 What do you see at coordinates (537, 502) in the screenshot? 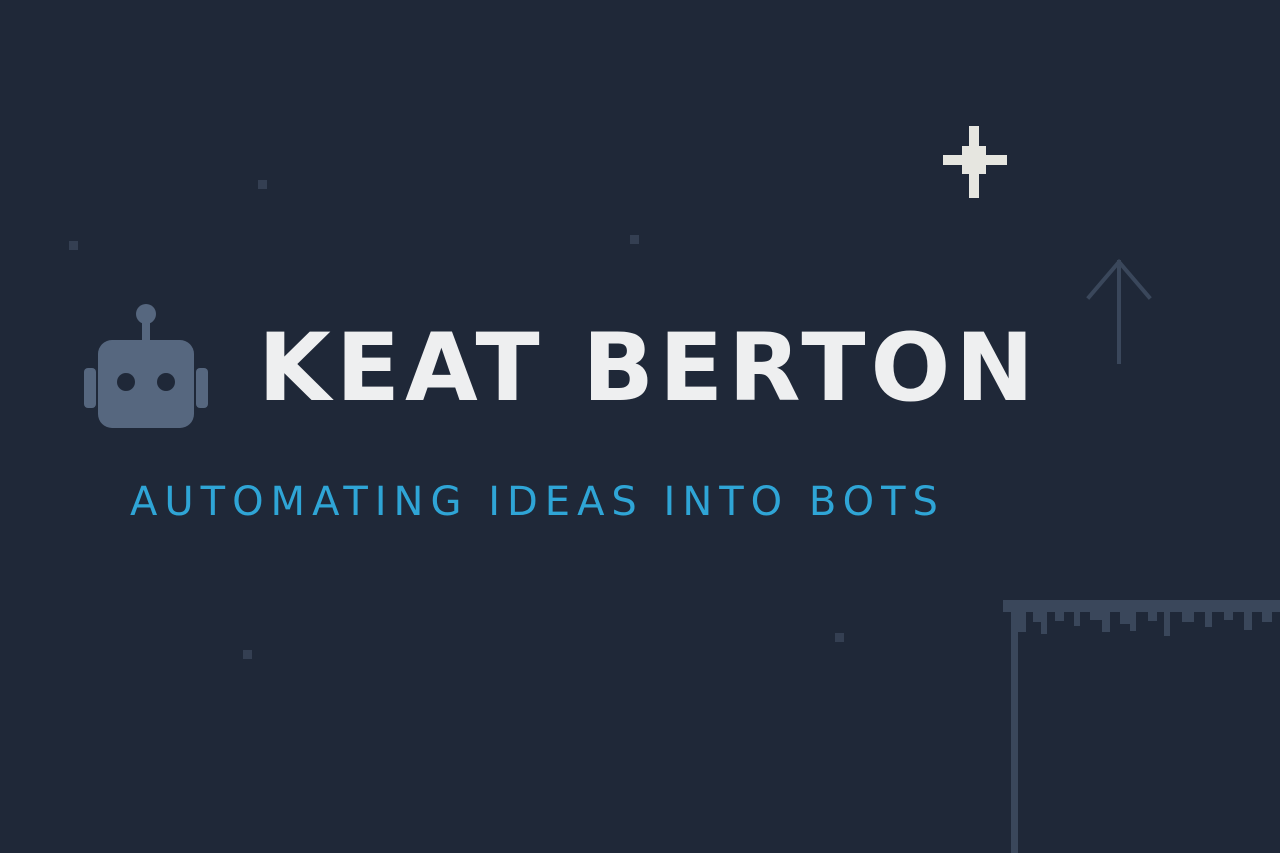
I see `tagline: AUTOMATING IDEAS INTO BOTS` at bounding box center [537, 502].